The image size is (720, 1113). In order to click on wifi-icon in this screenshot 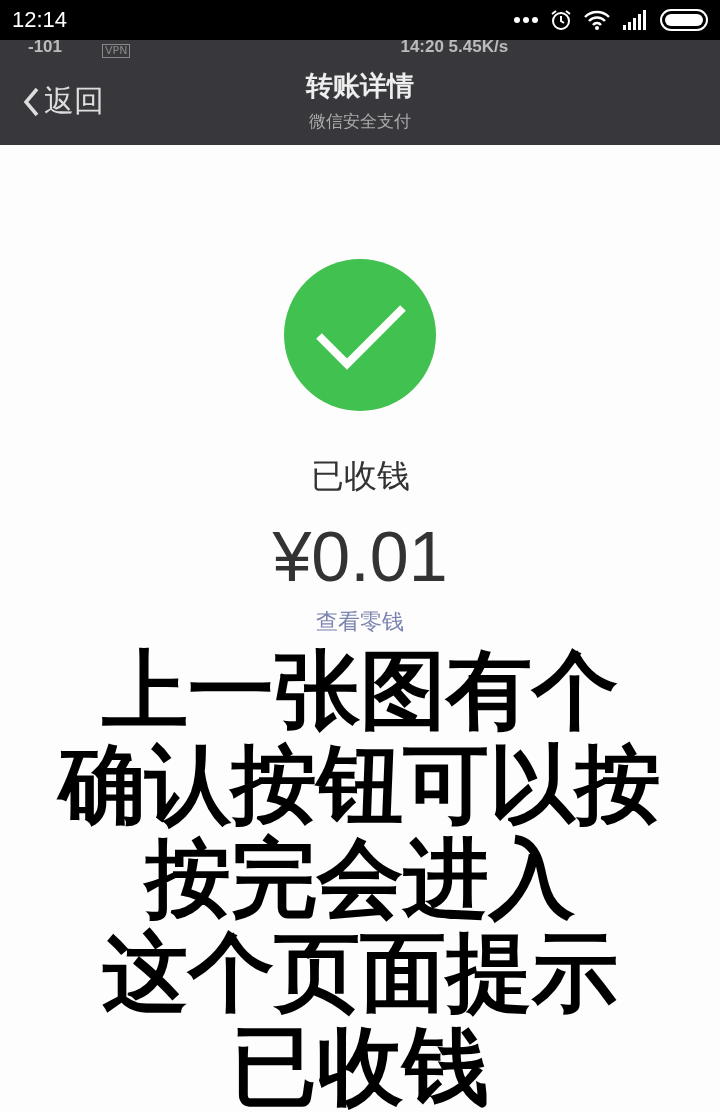, I will do `click(597, 20)`.